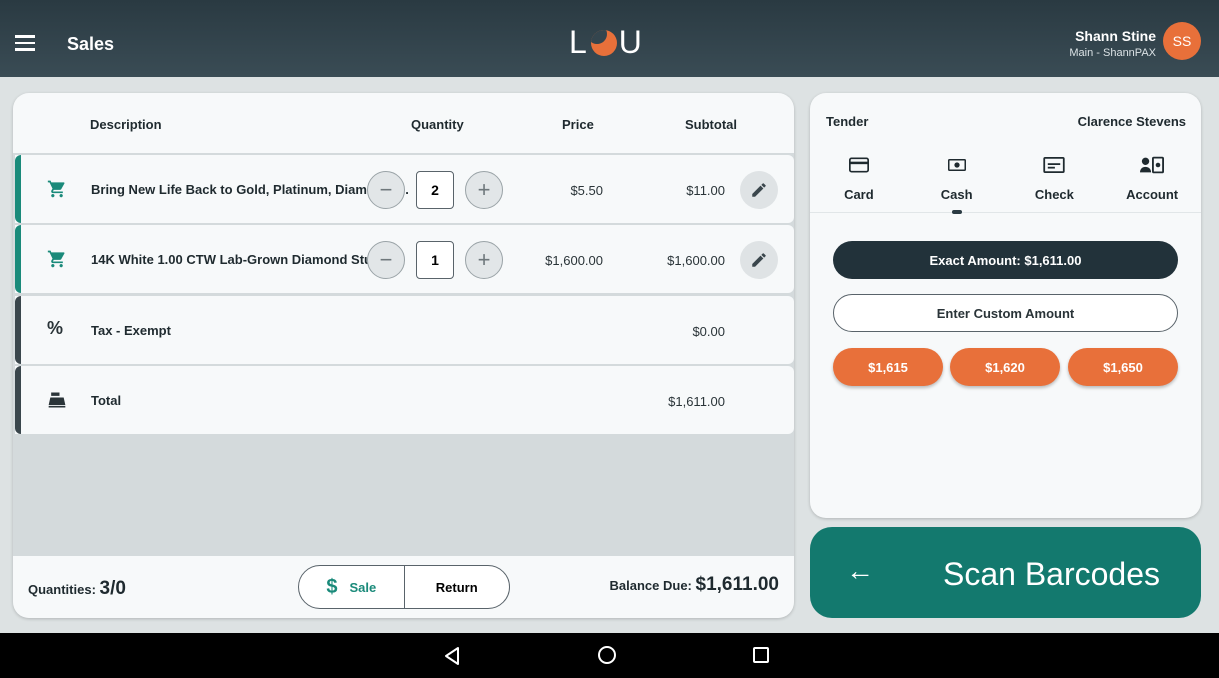  What do you see at coordinates (957, 183) in the screenshot?
I see `tab-cash: Cash` at bounding box center [957, 183].